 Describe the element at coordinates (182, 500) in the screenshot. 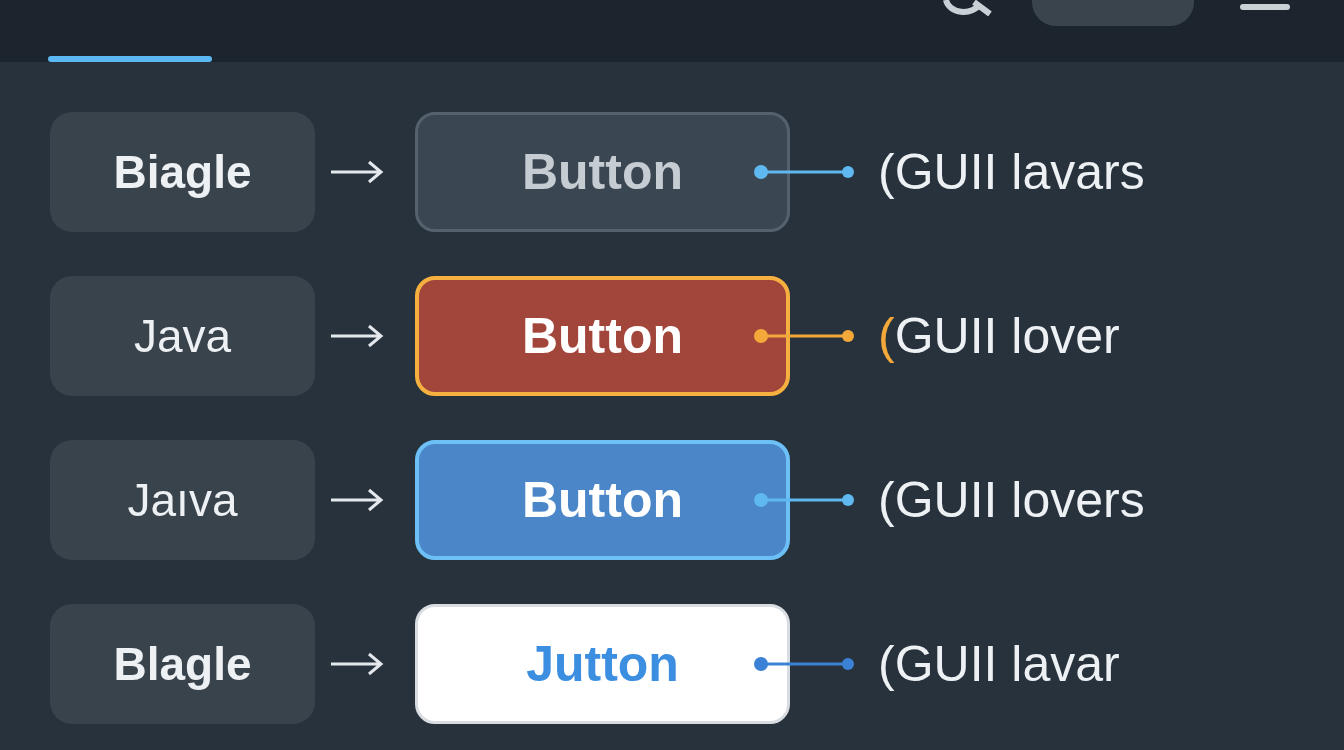

I see `label-chip: Jaıva` at that location.